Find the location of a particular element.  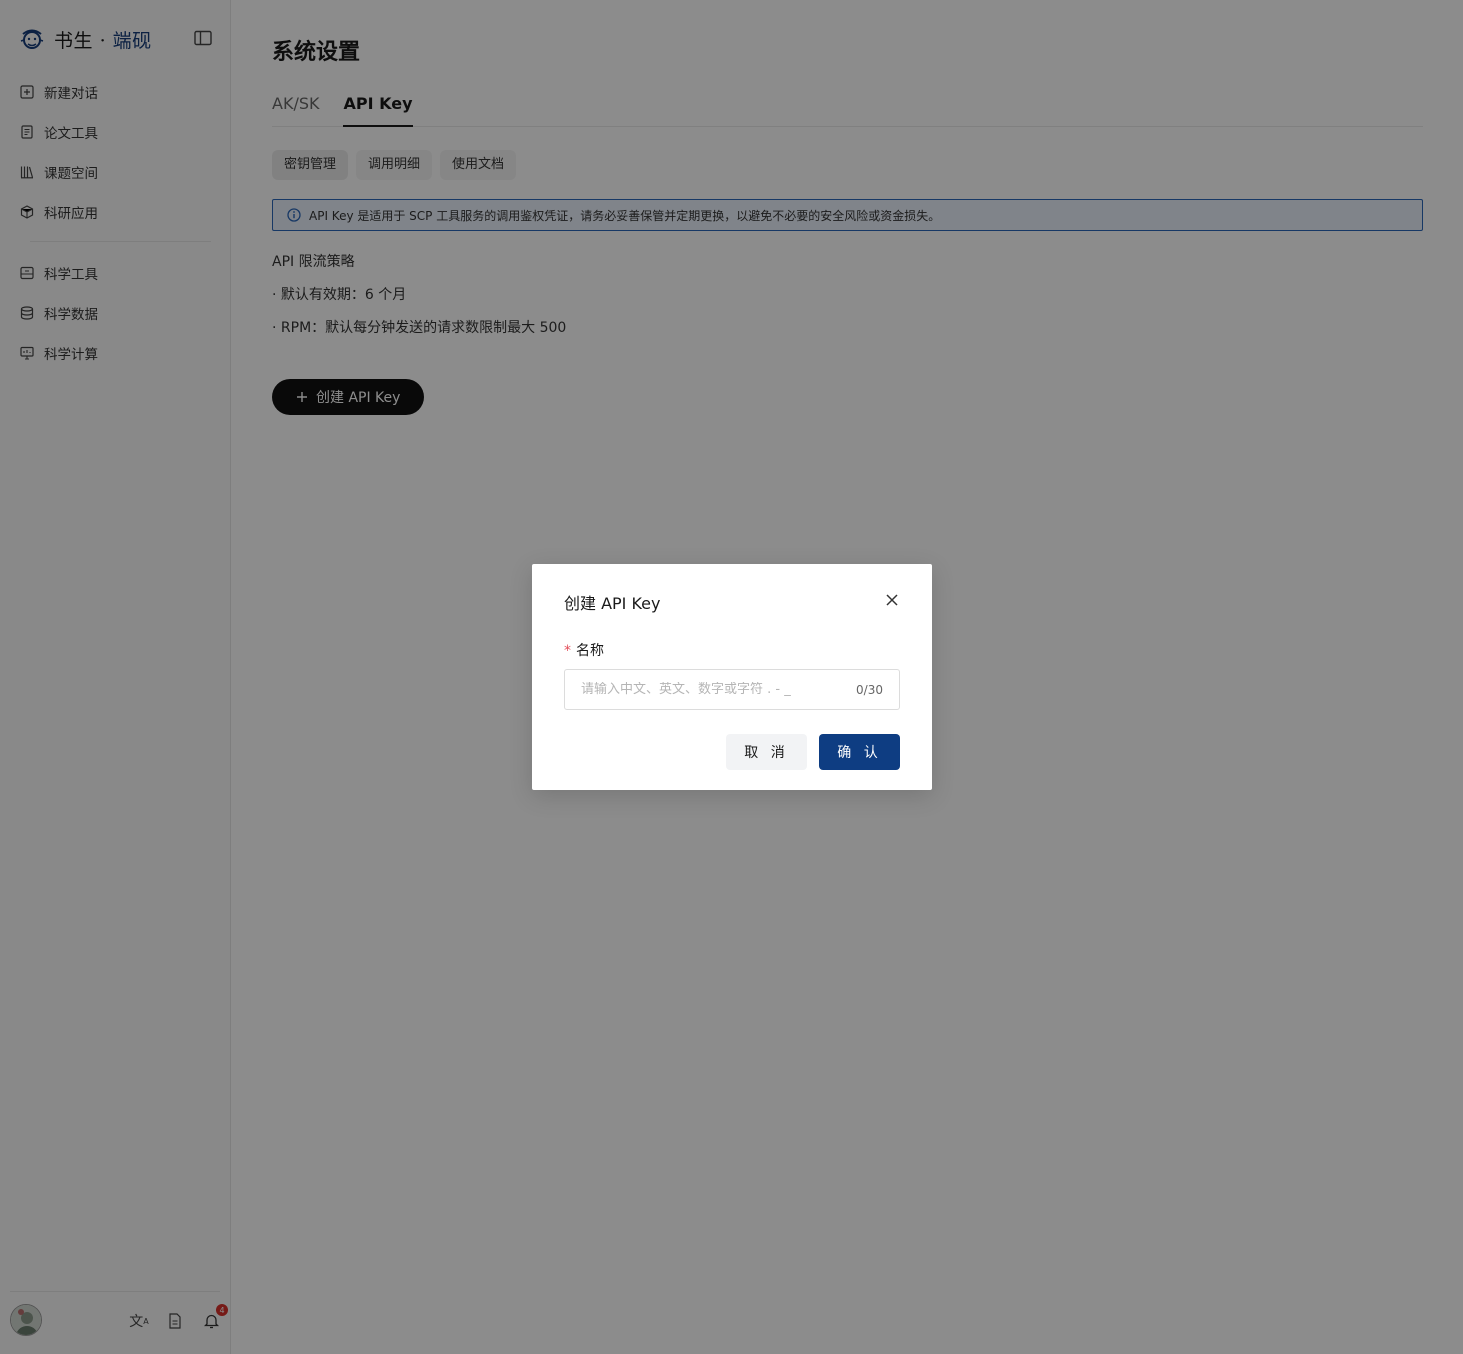

cancel-button: 取 消 is located at coordinates (766, 752).